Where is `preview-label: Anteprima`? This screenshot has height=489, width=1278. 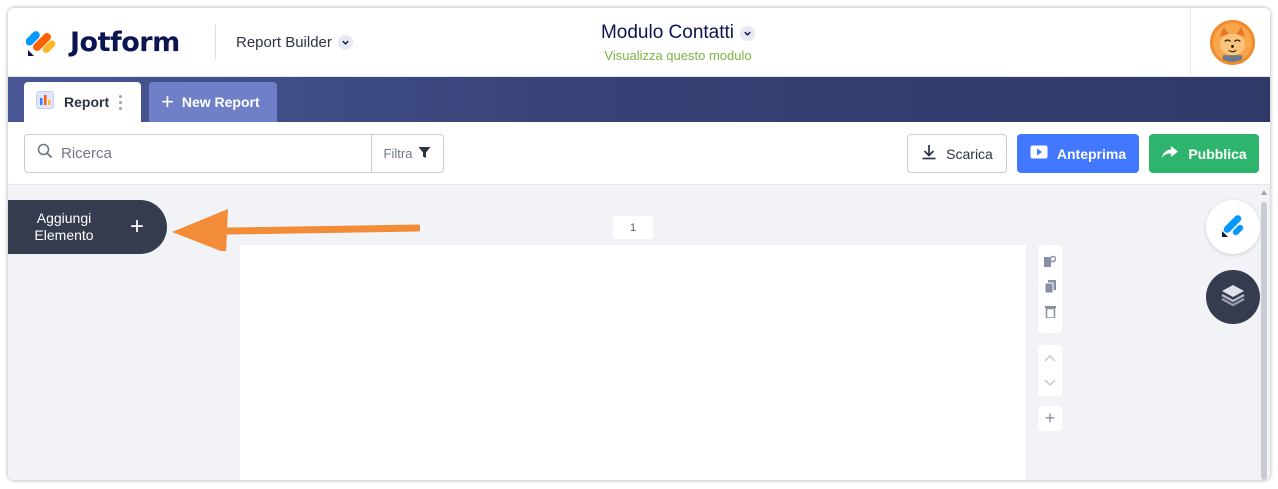 preview-label: Anteprima is located at coordinates (1091, 153).